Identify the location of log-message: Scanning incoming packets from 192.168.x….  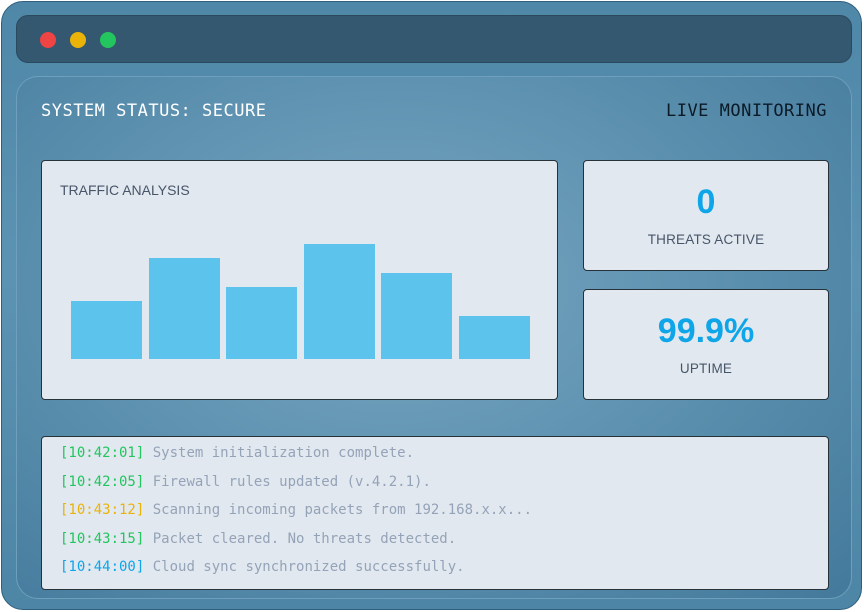
(342, 510).